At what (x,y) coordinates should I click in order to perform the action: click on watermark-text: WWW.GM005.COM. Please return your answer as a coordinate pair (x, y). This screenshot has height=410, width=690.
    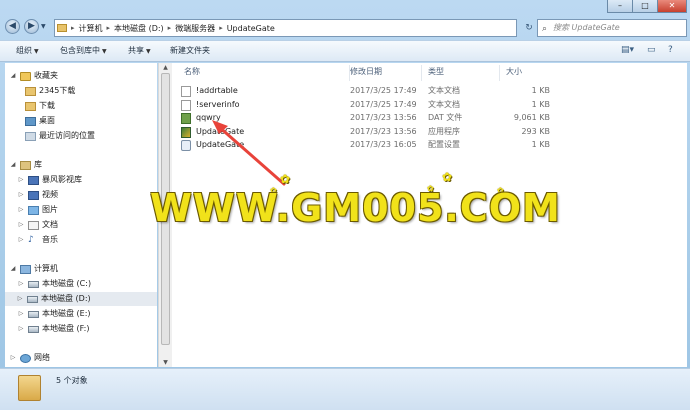
    Looking at the image, I should click on (355, 208).